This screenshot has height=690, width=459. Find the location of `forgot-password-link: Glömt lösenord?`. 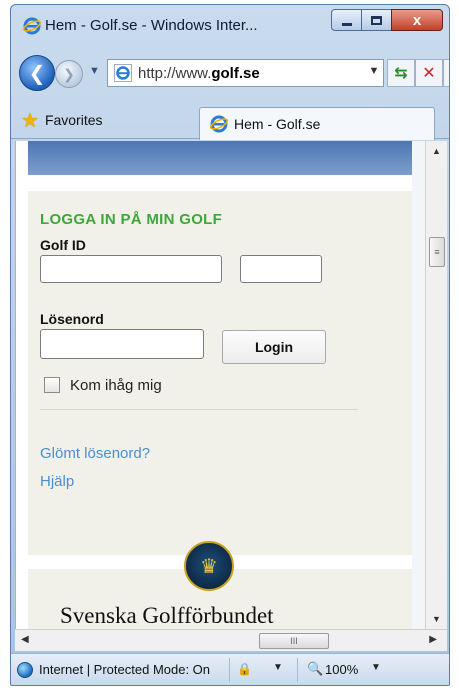

forgot-password-link: Glömt lösenord? is located at coordinates (95, 453).